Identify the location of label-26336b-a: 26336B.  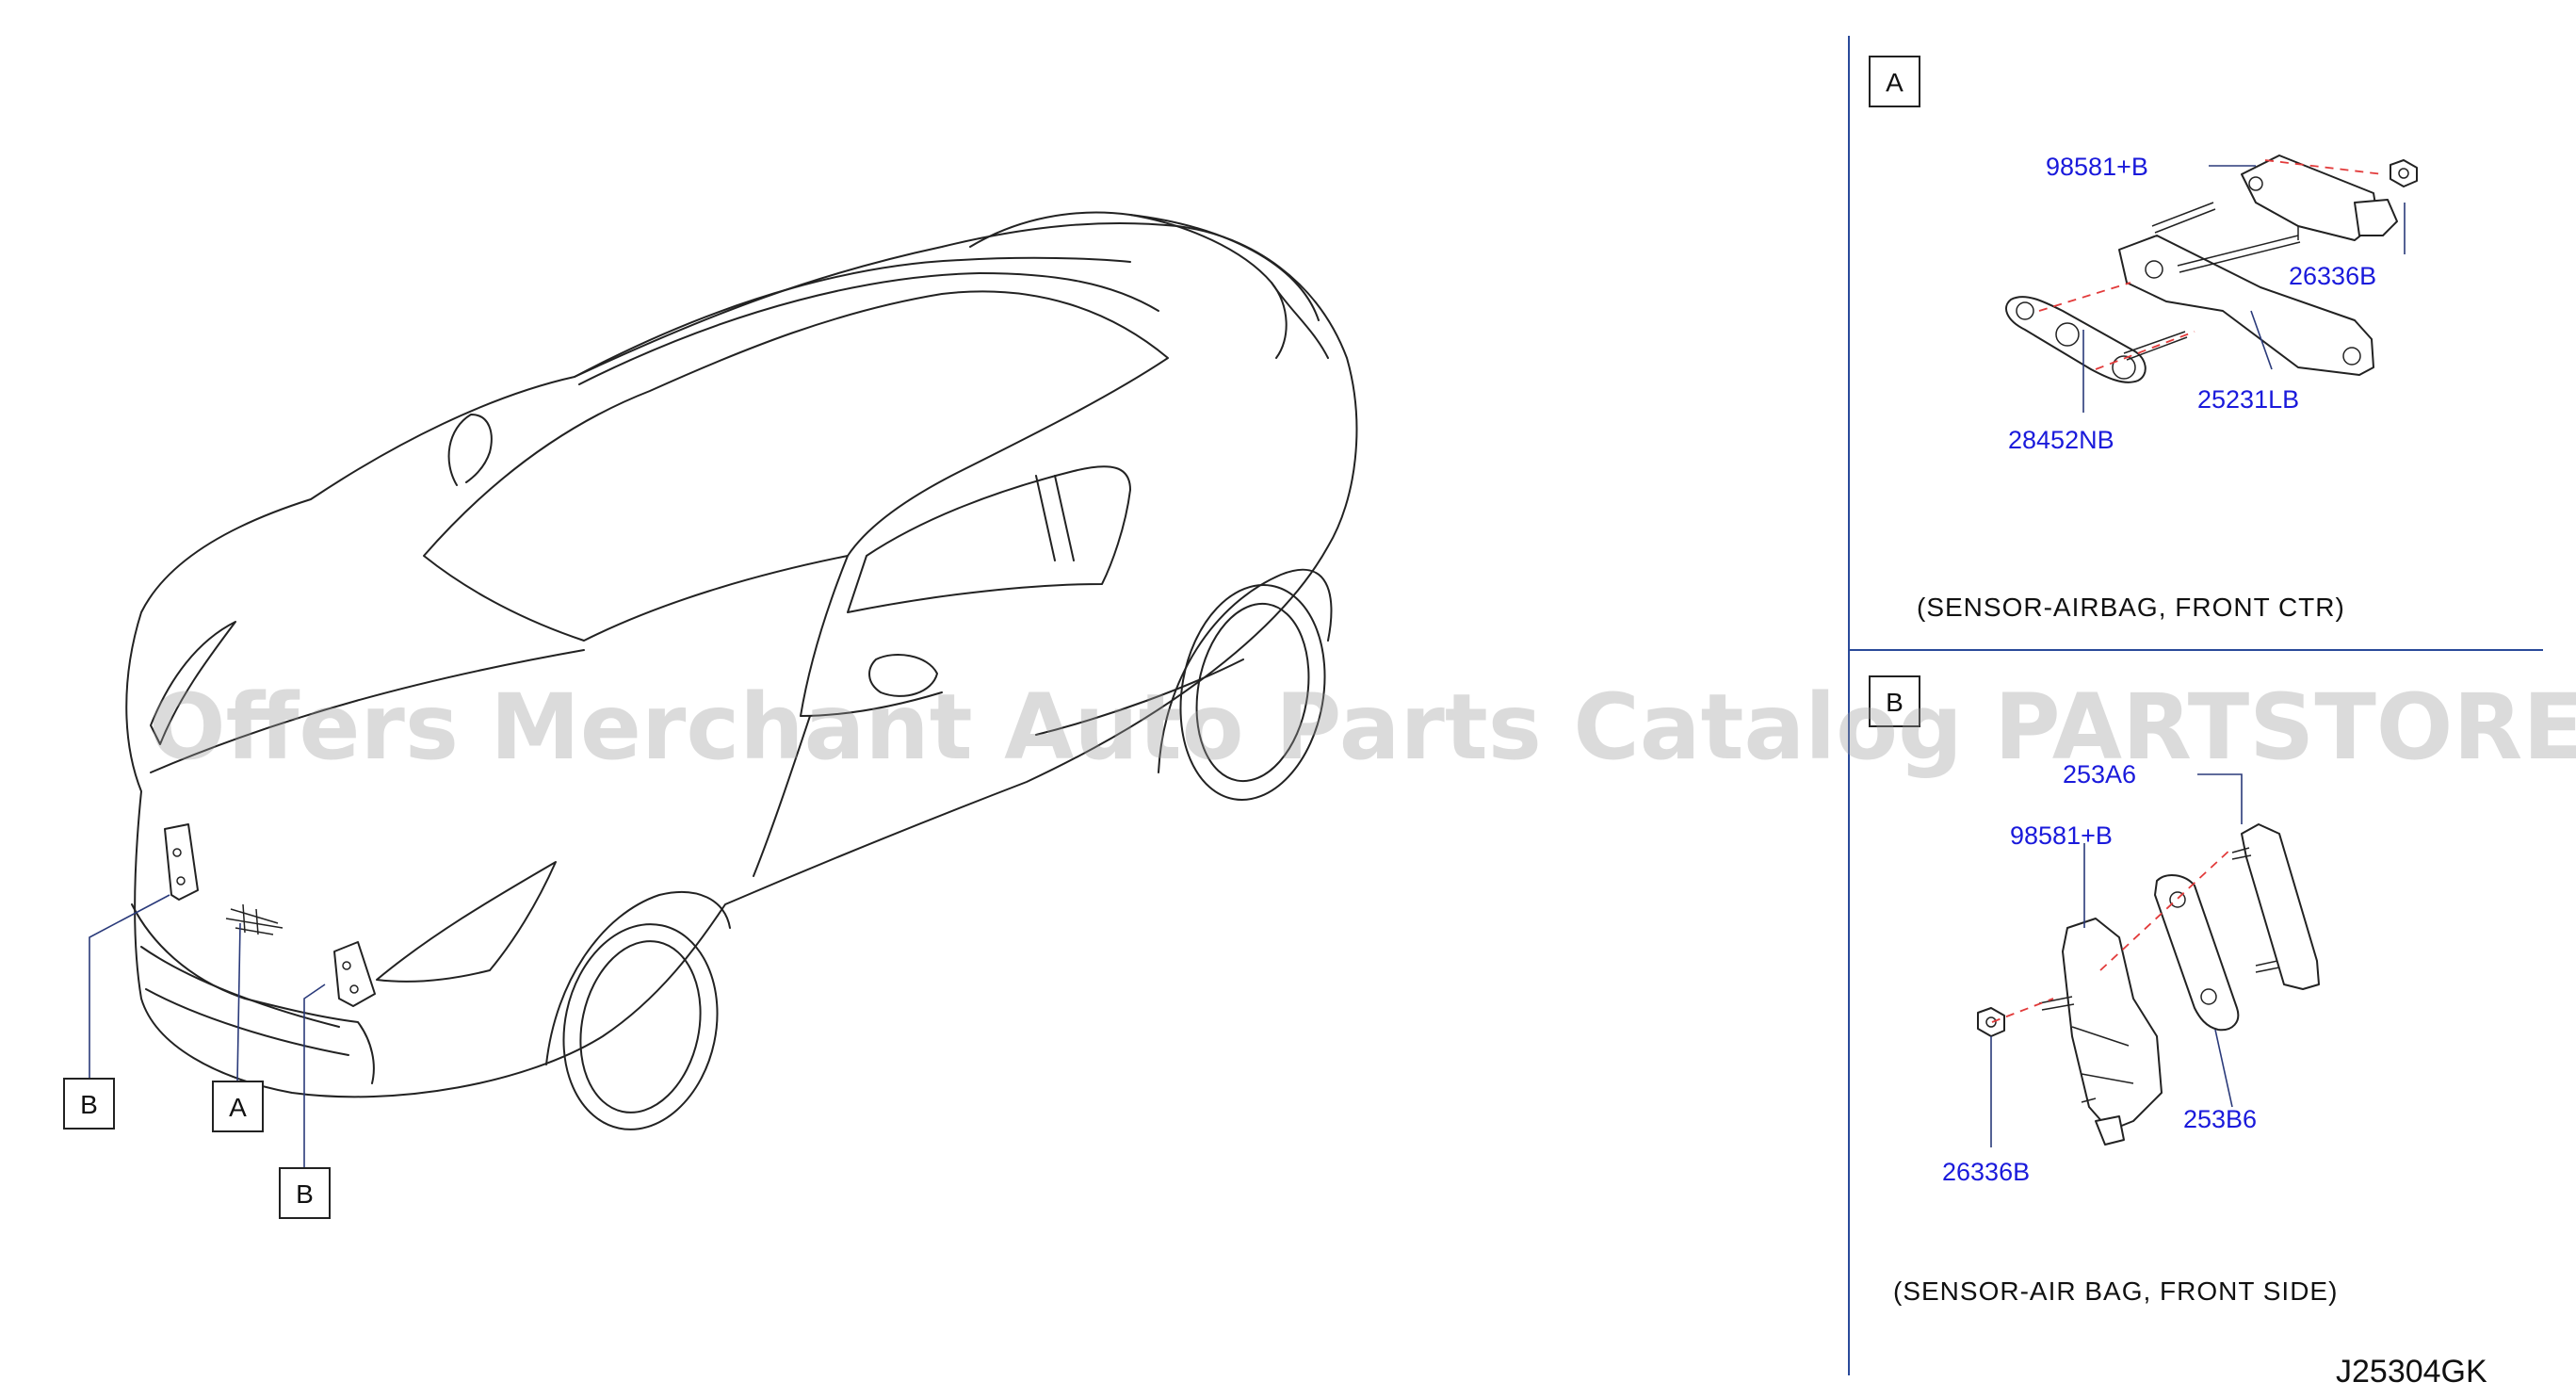
(2332, 276).